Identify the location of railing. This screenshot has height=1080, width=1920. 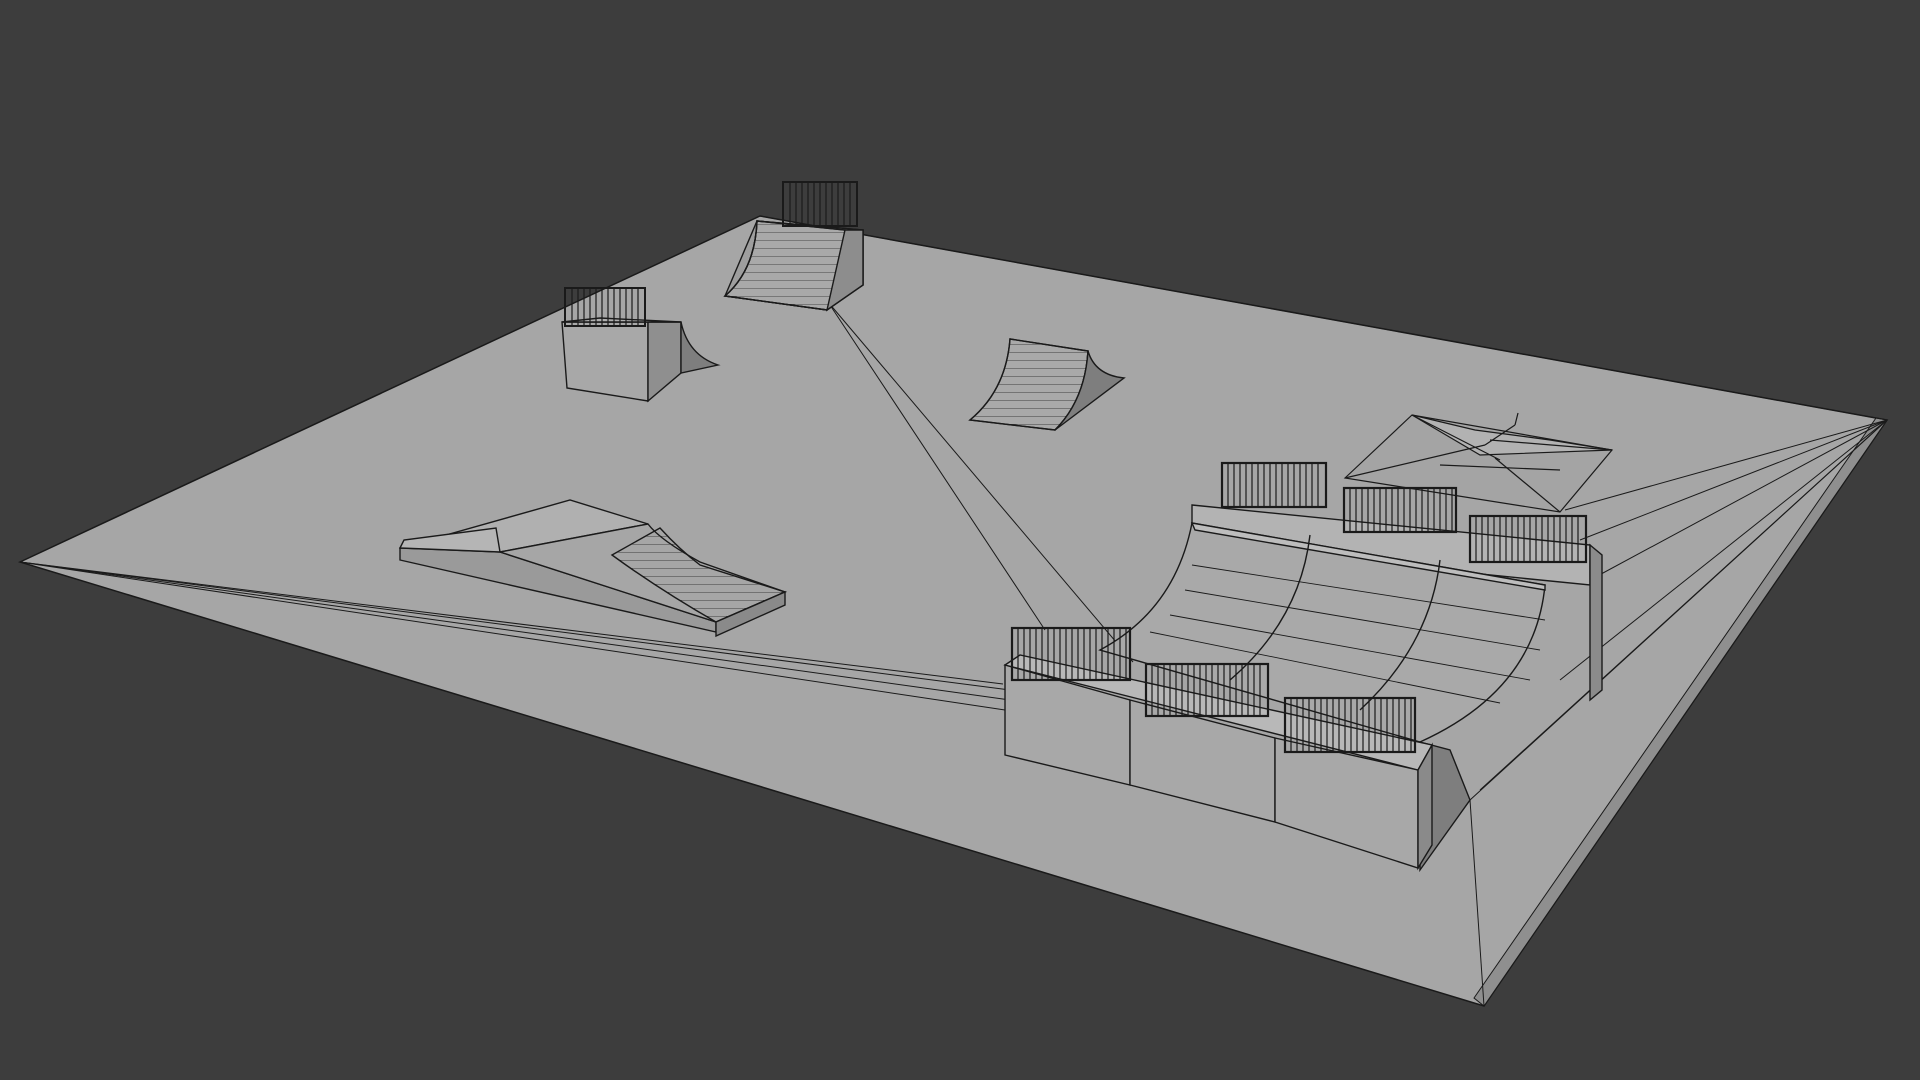
(820, 204).